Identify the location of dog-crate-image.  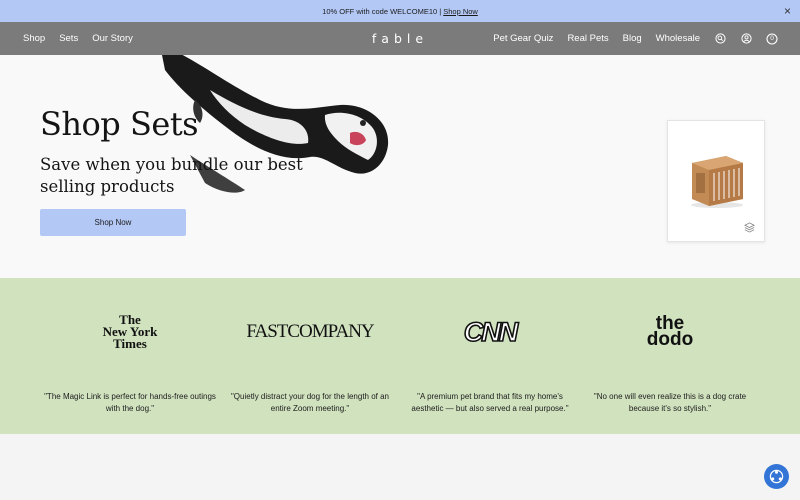
(717, 182).